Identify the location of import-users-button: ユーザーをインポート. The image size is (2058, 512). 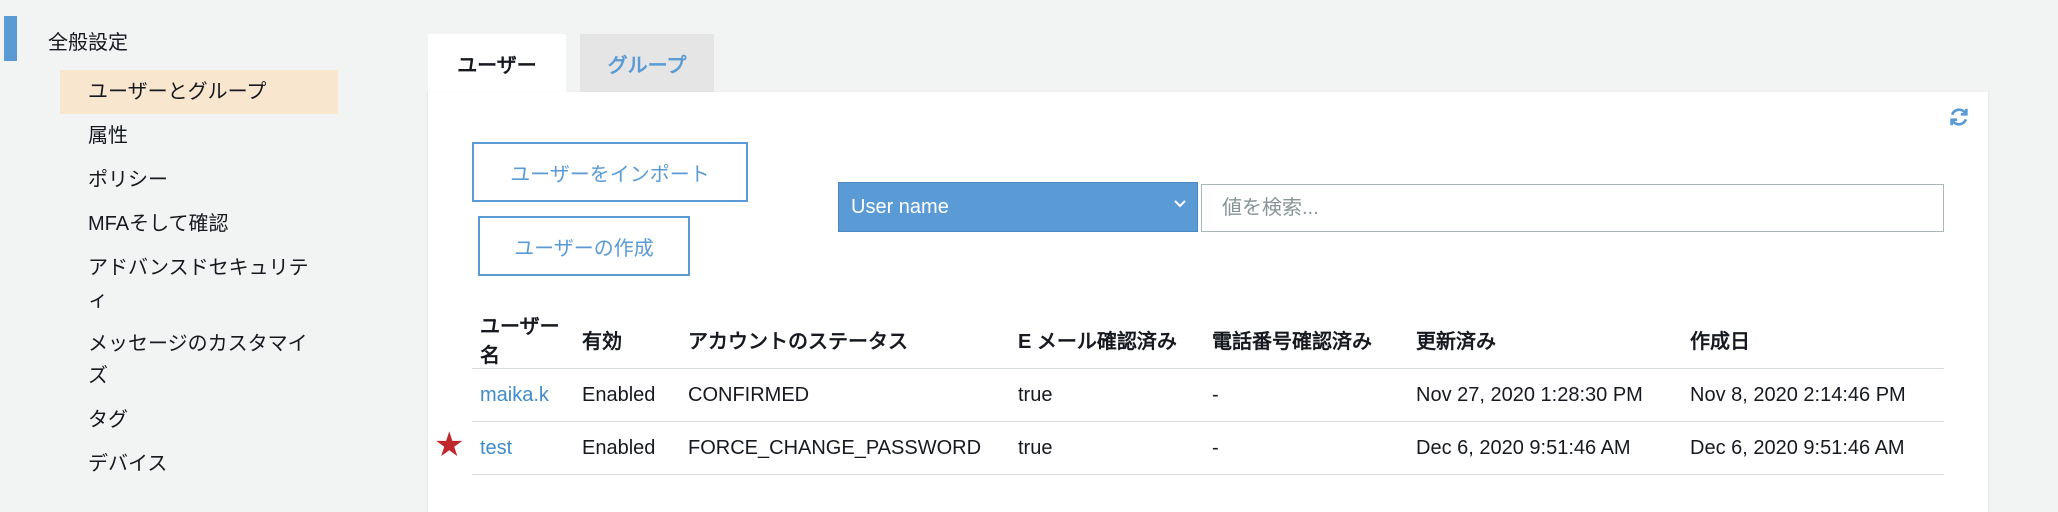
(610, 172).